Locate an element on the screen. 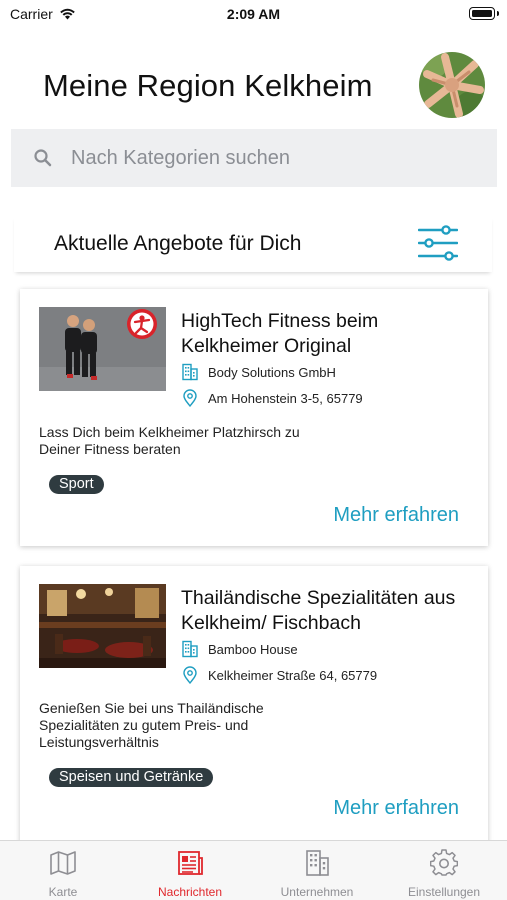 This screenshot has width=507, height=900. offer-address: Kelkheimer Straße 64, 65779 is located at coordinates (279, 675).